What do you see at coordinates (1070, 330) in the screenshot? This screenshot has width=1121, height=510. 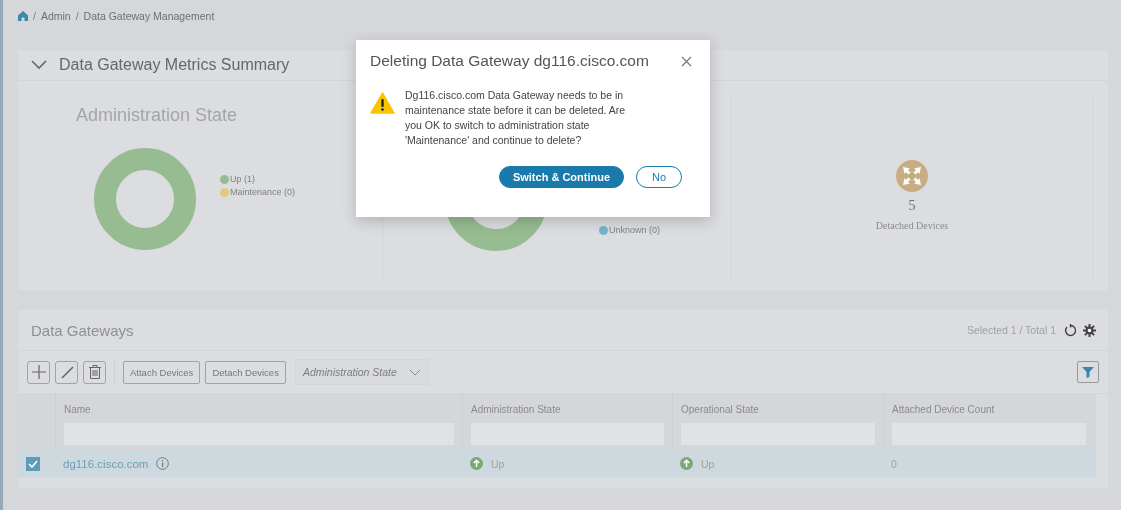 I see `refresh-icon` at bounding box center [1070, 330].